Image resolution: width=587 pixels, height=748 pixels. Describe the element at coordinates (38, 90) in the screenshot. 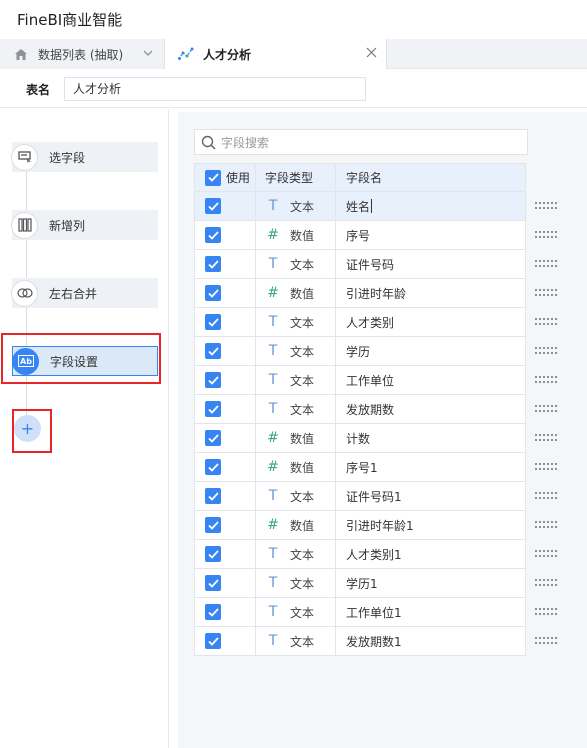

I see `table-name-label: 表名` at that location.